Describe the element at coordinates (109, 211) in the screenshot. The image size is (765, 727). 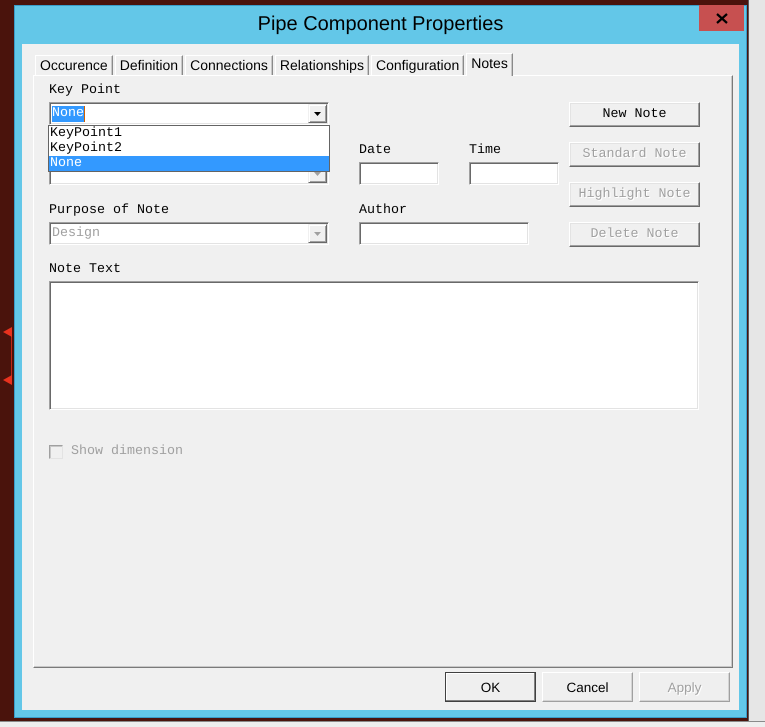
I see `field-label: Purpose of Note` at that location.